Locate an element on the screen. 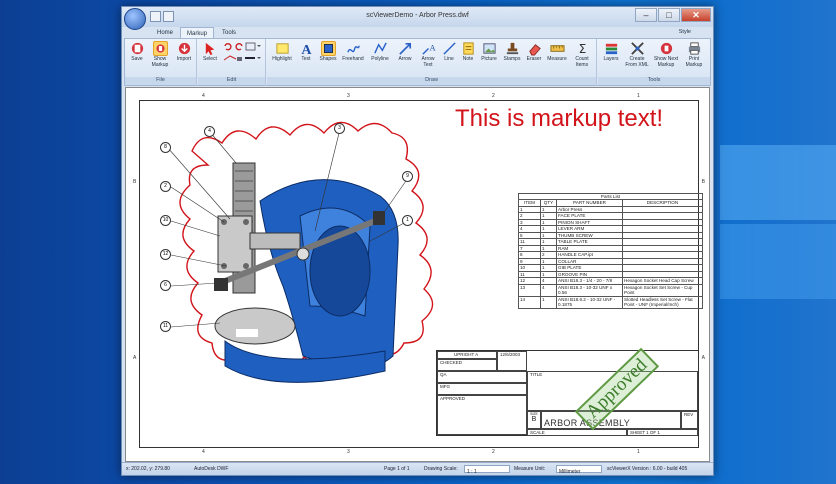 This screenshot has height=484, width=836. import-label: Import is located at coordinates (184, 59).